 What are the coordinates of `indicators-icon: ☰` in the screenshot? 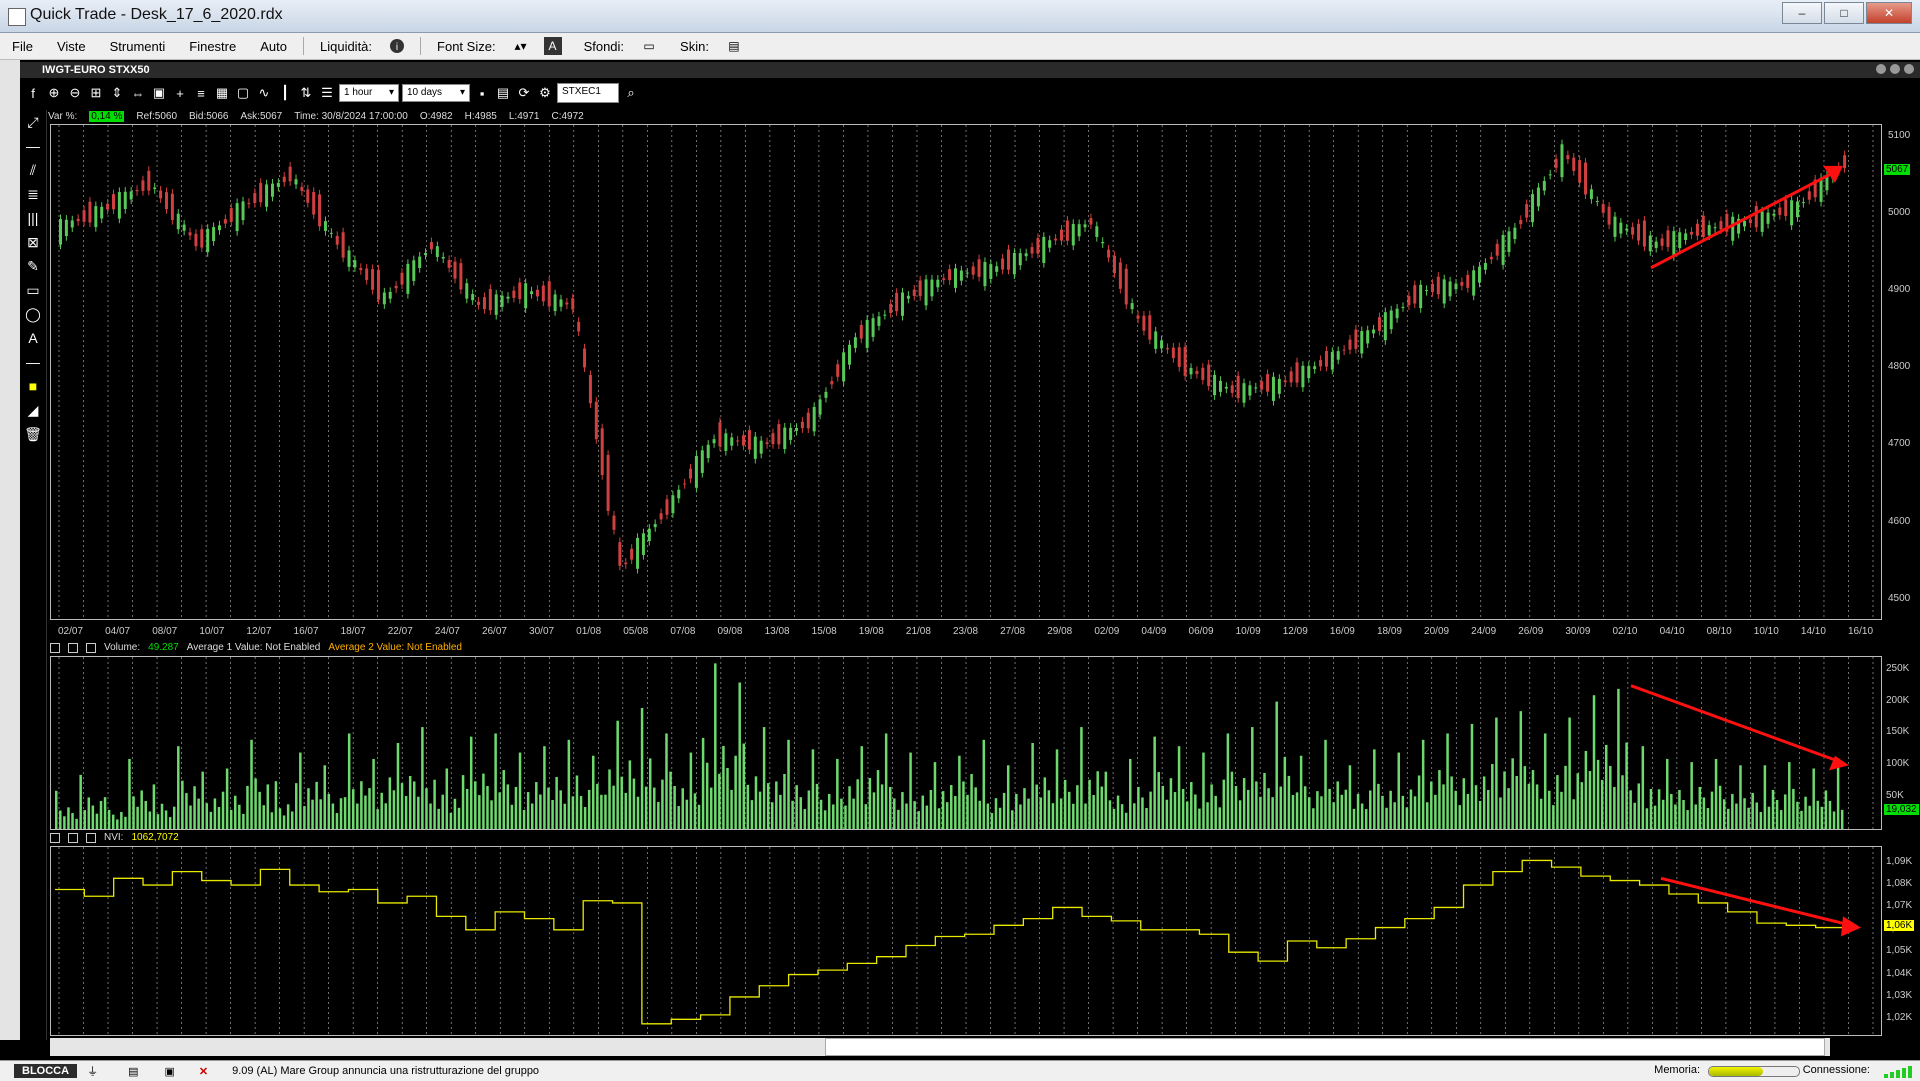 It's located at (327, 93).